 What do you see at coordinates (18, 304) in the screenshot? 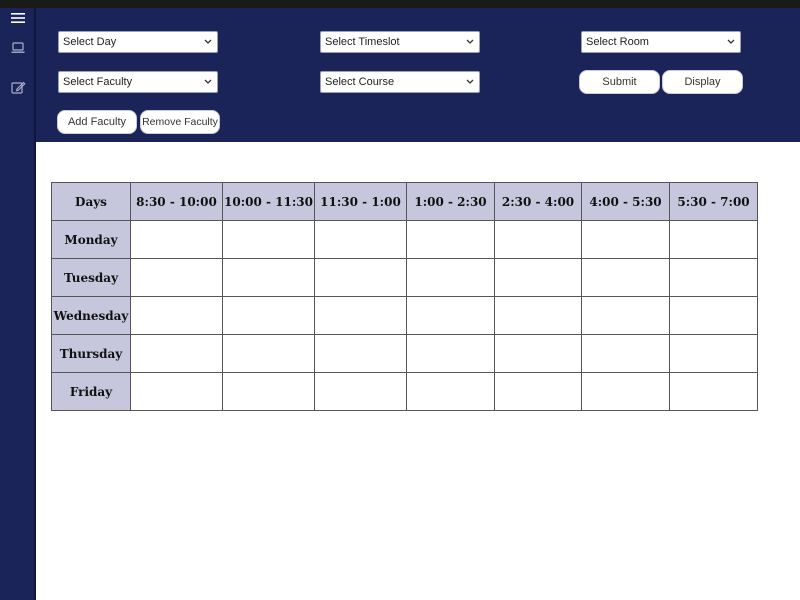
I see `sidebar` at bounding box center [18, 304].